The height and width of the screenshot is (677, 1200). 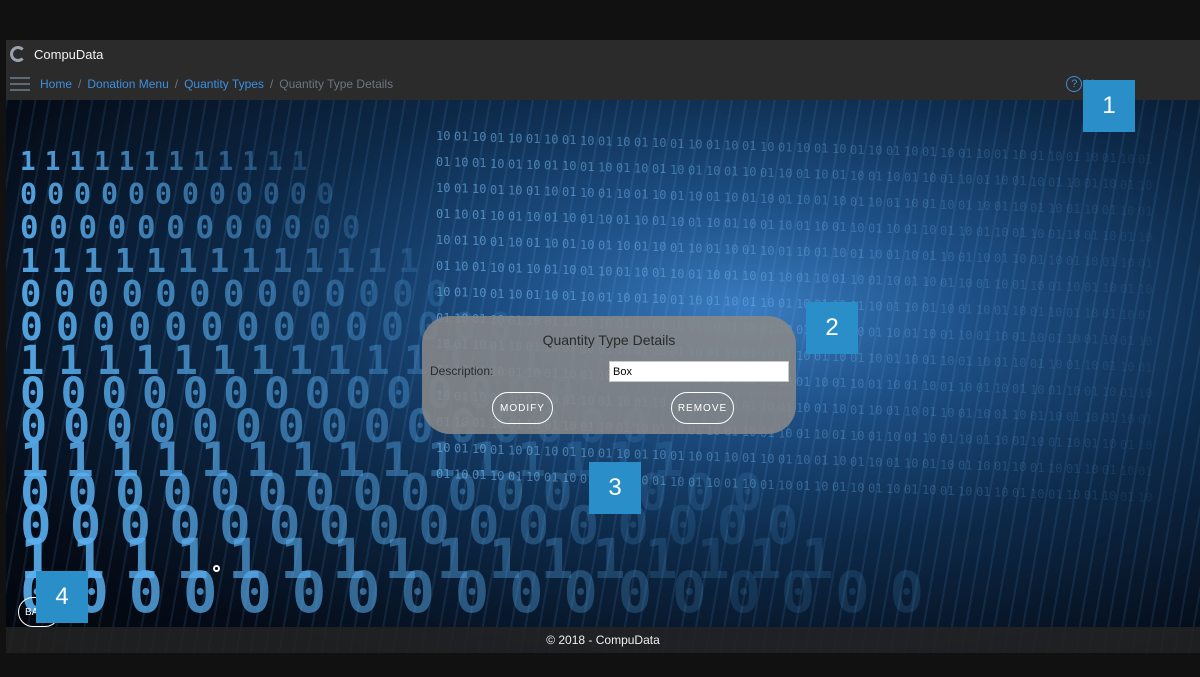 I want to click on remove-button: REMOVE, so click(x=702, y=408).